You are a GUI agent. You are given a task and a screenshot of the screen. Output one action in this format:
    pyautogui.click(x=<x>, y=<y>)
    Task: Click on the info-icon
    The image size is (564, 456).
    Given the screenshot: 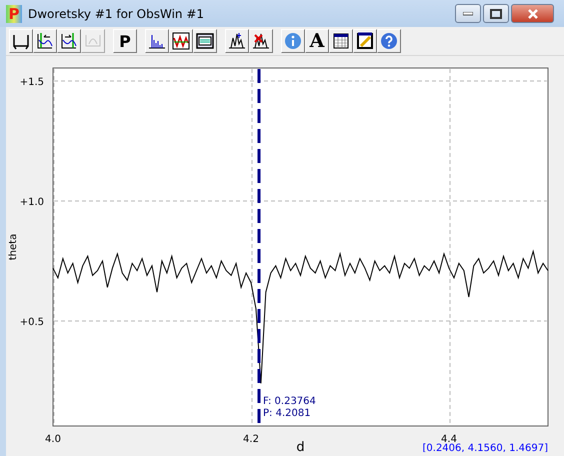 What is the action you would take?
    pyautogui.click(x=293, y=41)
    